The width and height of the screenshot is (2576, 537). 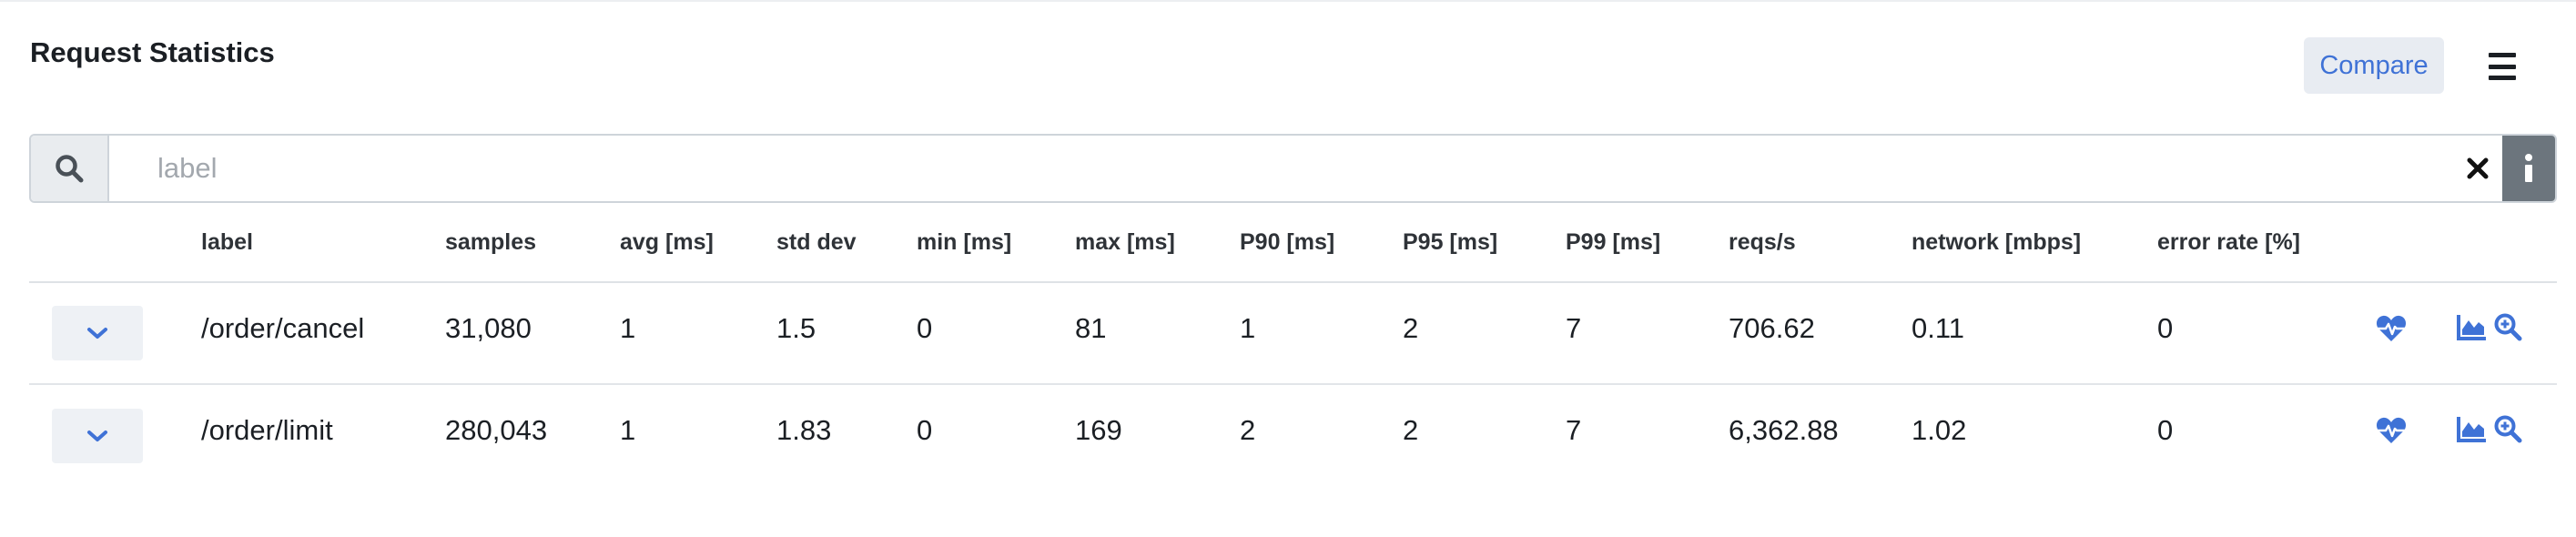 What do you see at coordinates (1613, 243) in the screenshot?
I see `column-header-p99: P99 [ms]` at bounding box center [1613, 243].